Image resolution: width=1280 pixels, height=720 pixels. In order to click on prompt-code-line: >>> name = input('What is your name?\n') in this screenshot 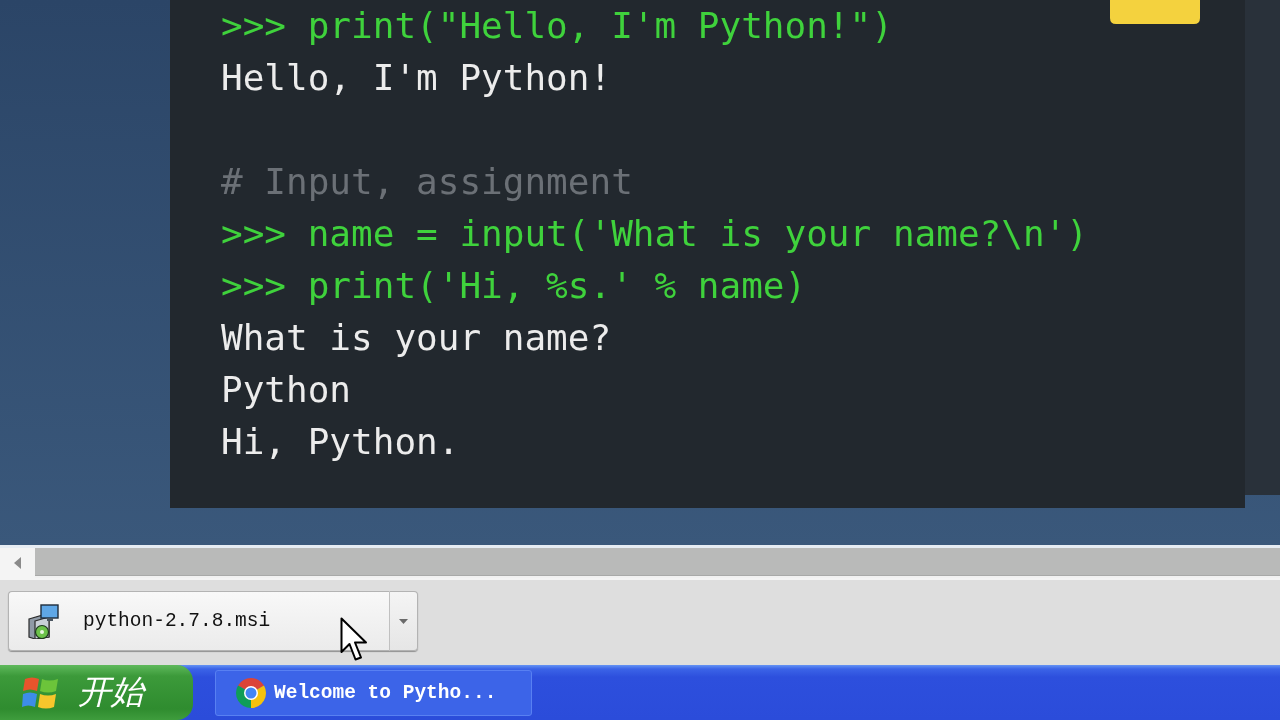, I will do `click(654, 234)`.